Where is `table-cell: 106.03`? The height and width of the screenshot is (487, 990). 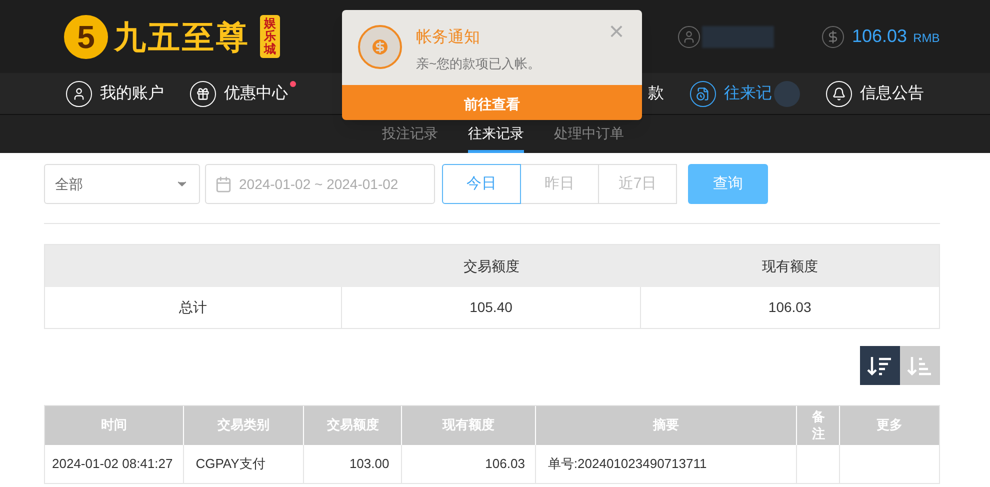
table-cell: 106.03 is located at coordinates (469, 464).